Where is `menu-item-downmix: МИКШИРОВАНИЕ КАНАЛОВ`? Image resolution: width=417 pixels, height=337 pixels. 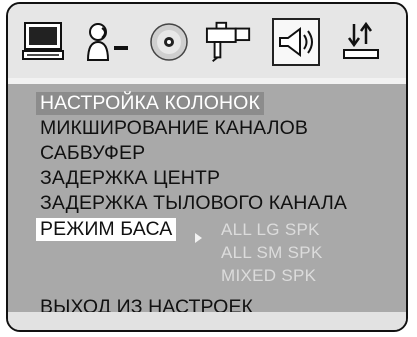 menu-item-downmix: МИКШИРОВАНИЕ КАНАЛОВ is located at coordinates (174, 128).